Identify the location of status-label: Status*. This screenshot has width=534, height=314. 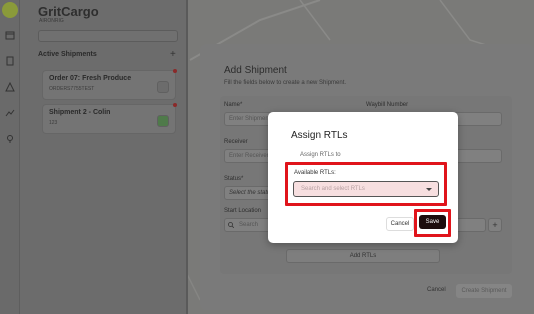
(234, 179).